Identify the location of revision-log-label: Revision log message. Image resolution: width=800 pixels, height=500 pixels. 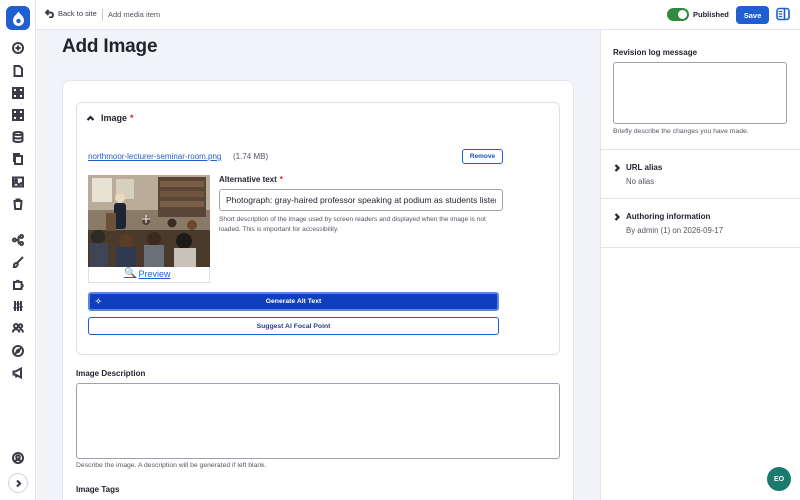
(655, 52).